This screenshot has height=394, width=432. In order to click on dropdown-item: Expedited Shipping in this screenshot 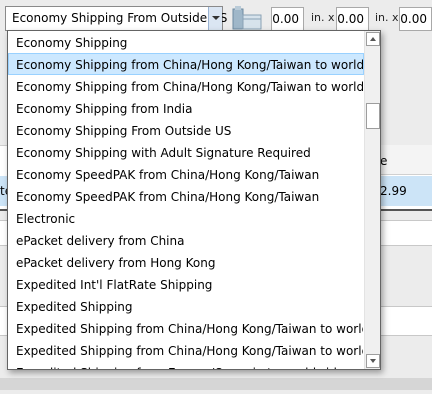, I will do `click(186, 306)`.